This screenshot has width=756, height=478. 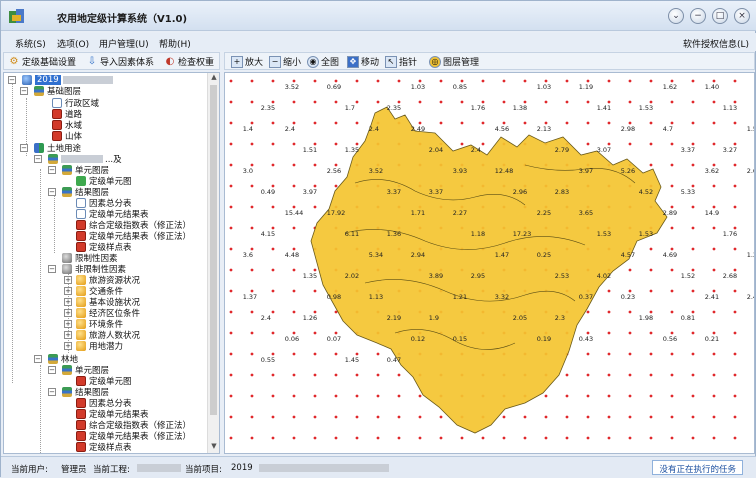 What do you see at coordinates (213, 78) in the screenshot?
I see `scroll-up-icon: ▲` at bounding box center [213, 78].